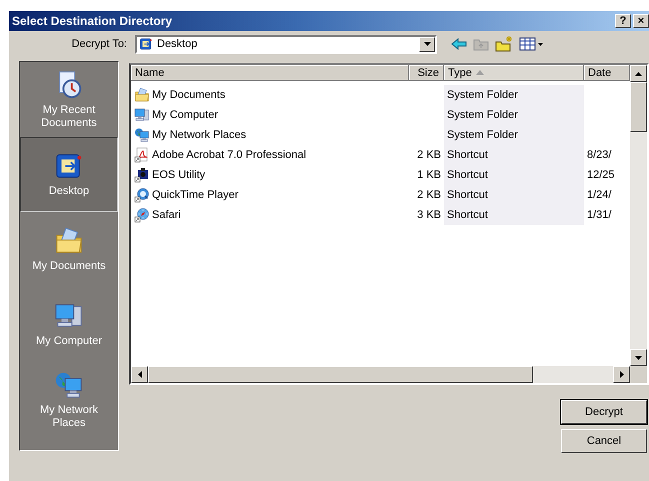  Describe the element at coordinates (199, 135) in the screenshot. I see `file-name: My Network Places` at that location.